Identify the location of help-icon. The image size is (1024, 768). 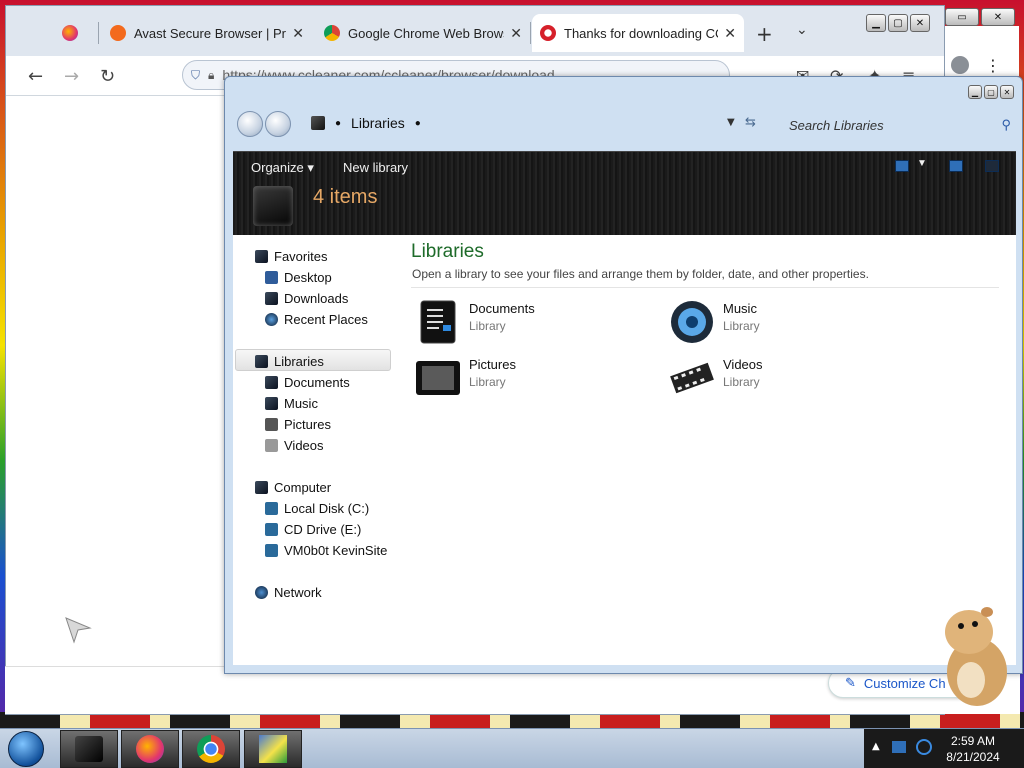
(992, 166).